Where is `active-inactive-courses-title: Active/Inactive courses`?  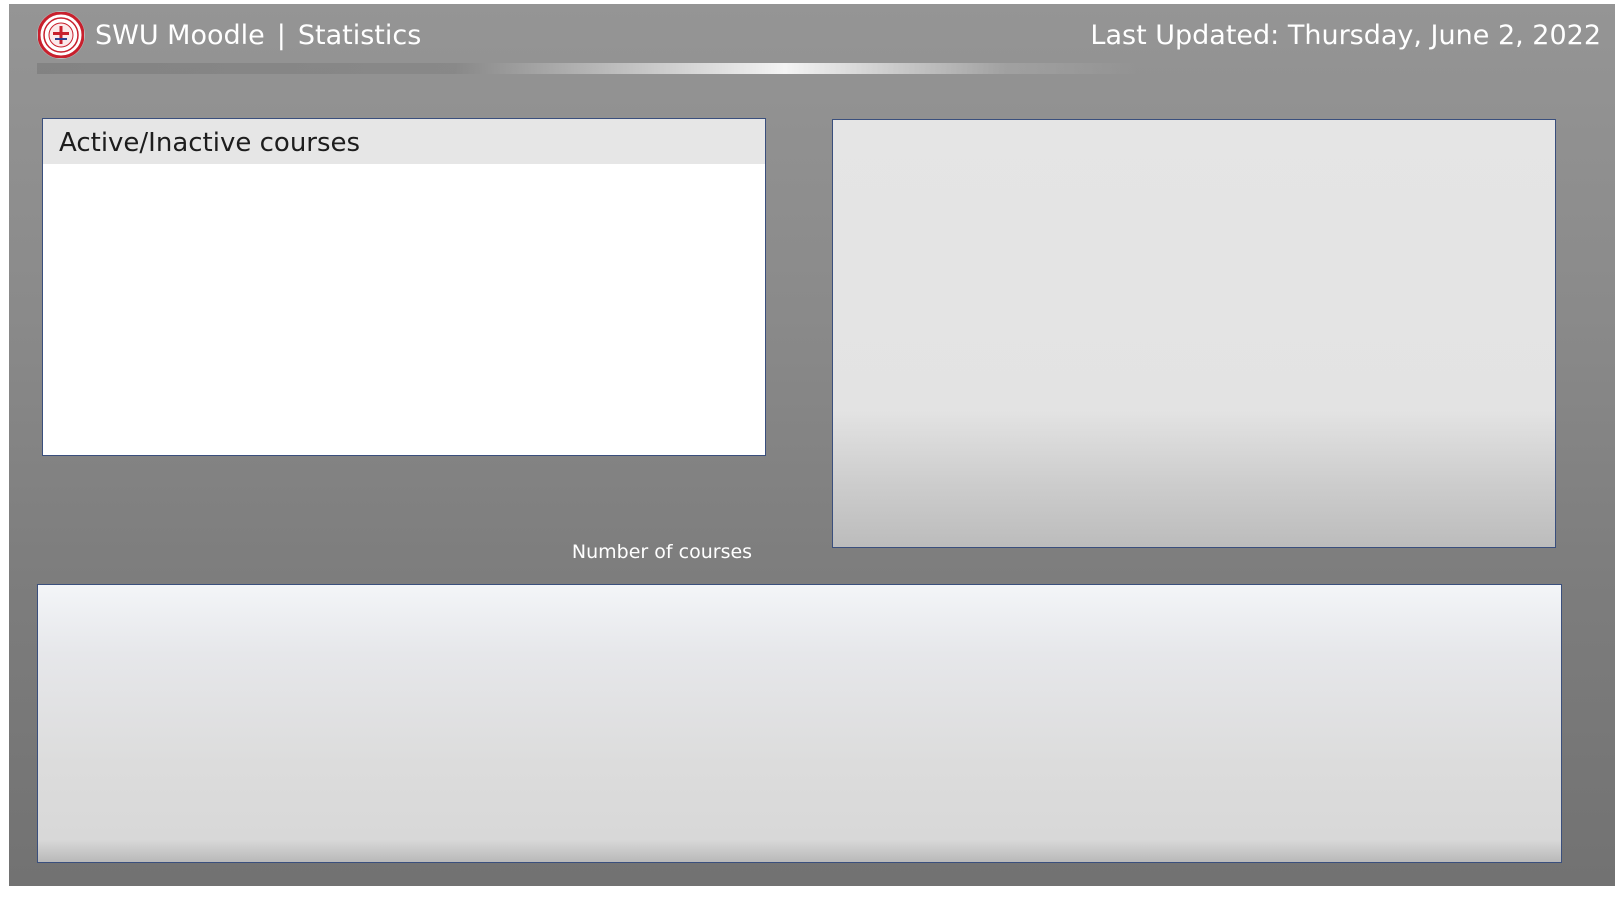 active-inactive-courses-title: Active/Inactive courses is located at coordinates (404, 141).